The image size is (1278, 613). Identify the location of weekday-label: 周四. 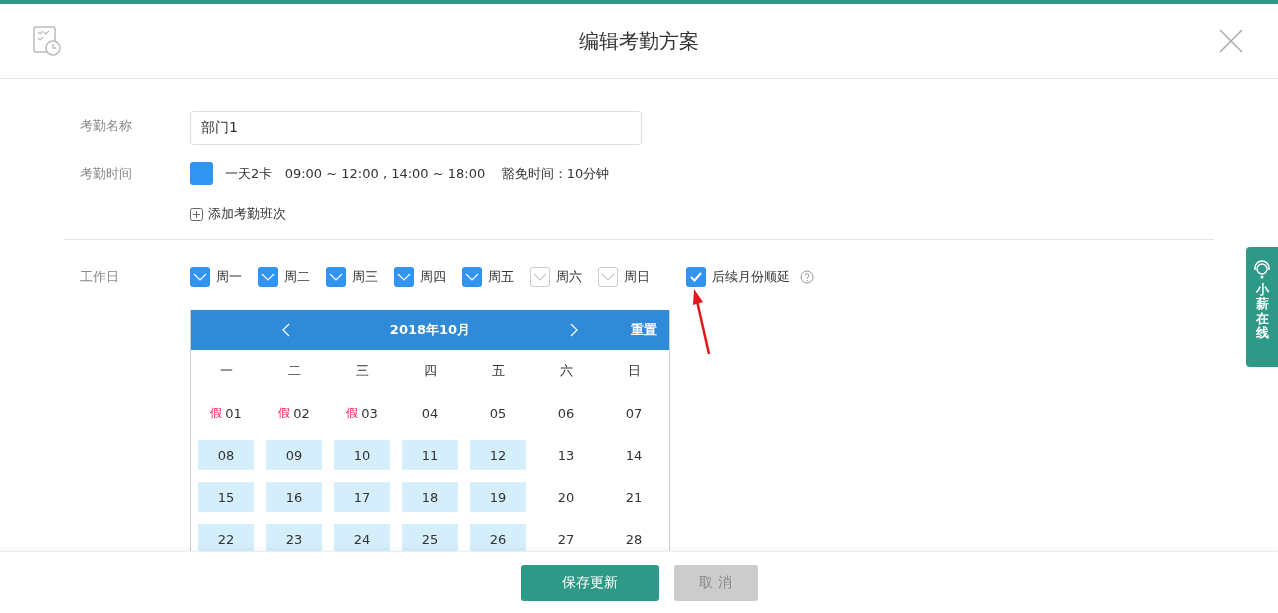
(433, 277).